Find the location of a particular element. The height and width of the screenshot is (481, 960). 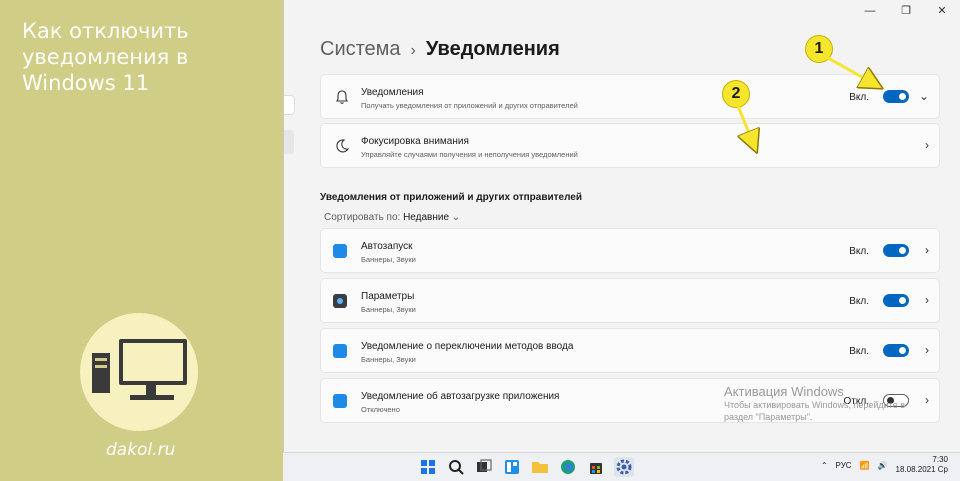

wifi-icon: 📶 is located at coordinates (865, 465).